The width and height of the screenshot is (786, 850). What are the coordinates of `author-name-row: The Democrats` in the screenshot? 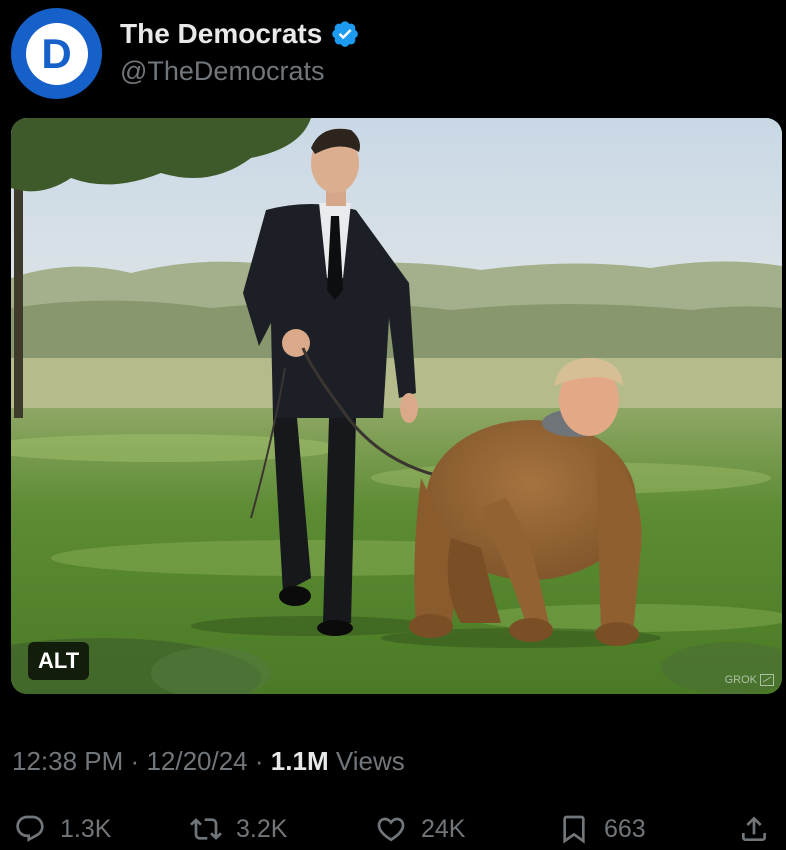 It's located at (240, 34).